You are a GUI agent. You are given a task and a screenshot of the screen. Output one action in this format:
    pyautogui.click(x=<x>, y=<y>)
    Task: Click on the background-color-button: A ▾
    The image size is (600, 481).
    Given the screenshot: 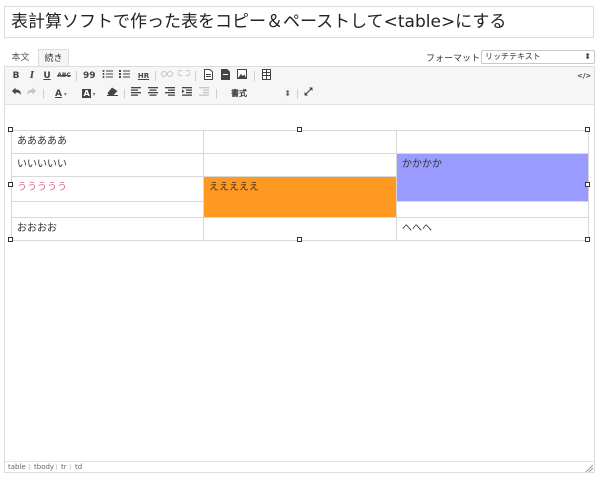 What is the action you would take?
    pyautogui.click(x=89, y=94)
    